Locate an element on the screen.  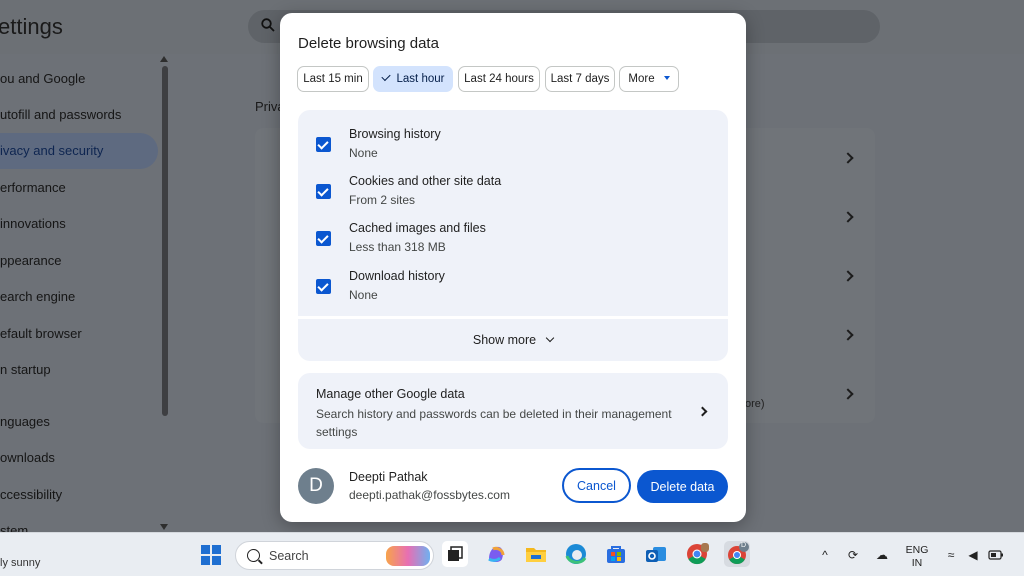
sidebar-item-you-and-google: ou and Google is located at coordinates (43, 78).